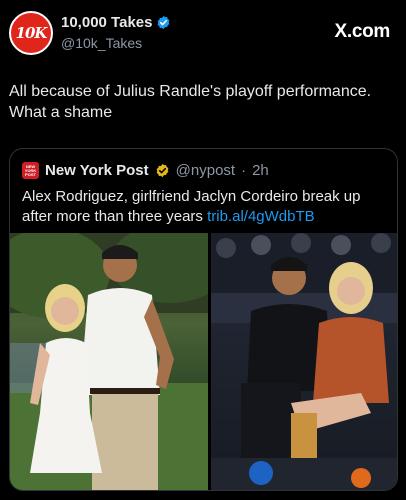 The height and width of the screenshot is (500, 406). I want to click on quoted-tweet-link: trib.al/4gWdbTB, so click(261, 216).